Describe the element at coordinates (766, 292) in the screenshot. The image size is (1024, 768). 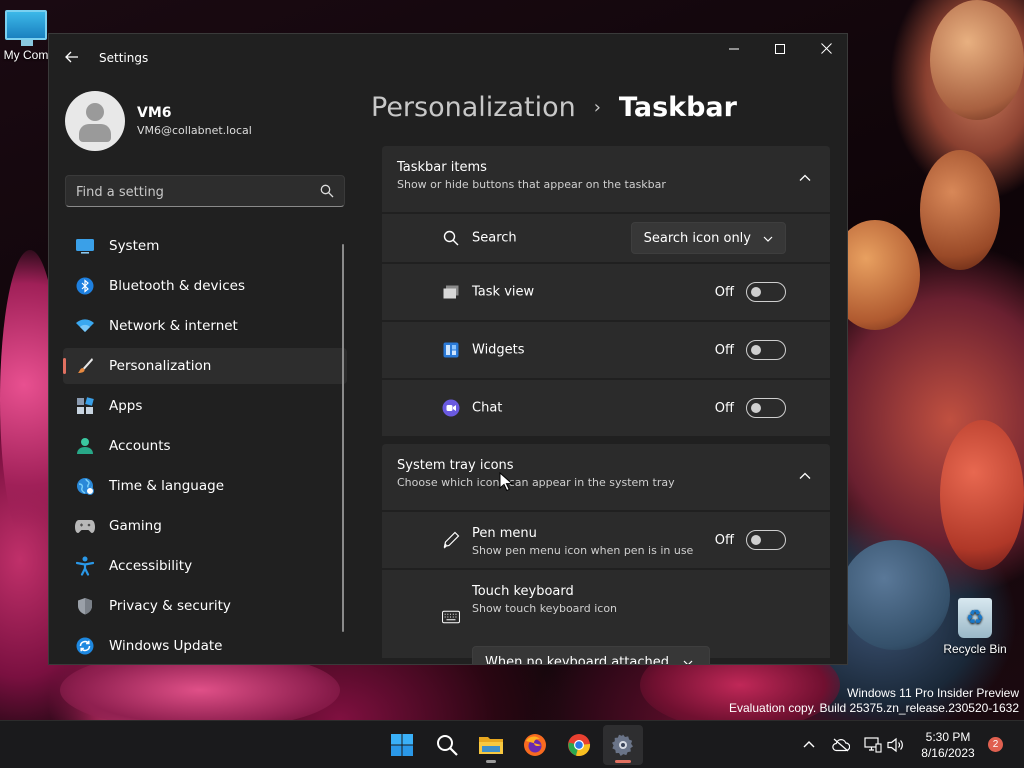
I see `task-view-toggle` at that location.